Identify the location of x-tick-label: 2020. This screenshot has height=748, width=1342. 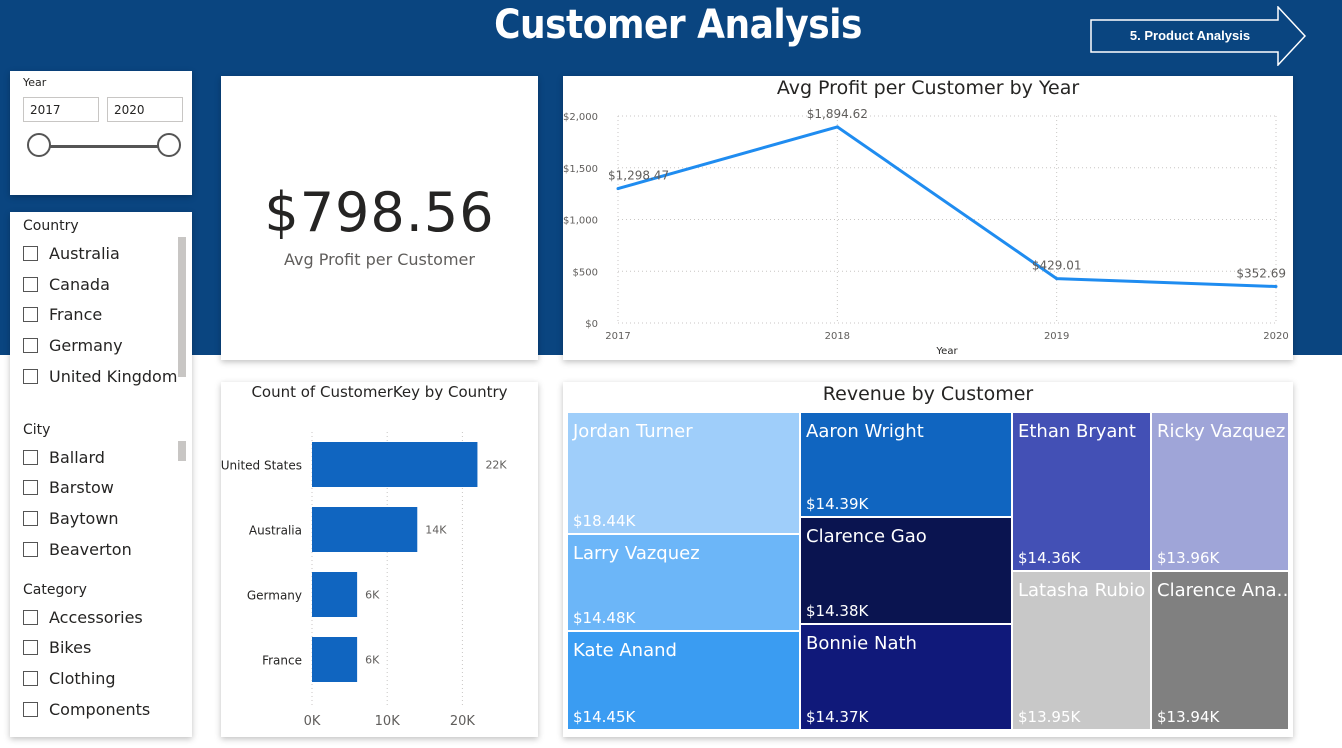
(1275, 336).